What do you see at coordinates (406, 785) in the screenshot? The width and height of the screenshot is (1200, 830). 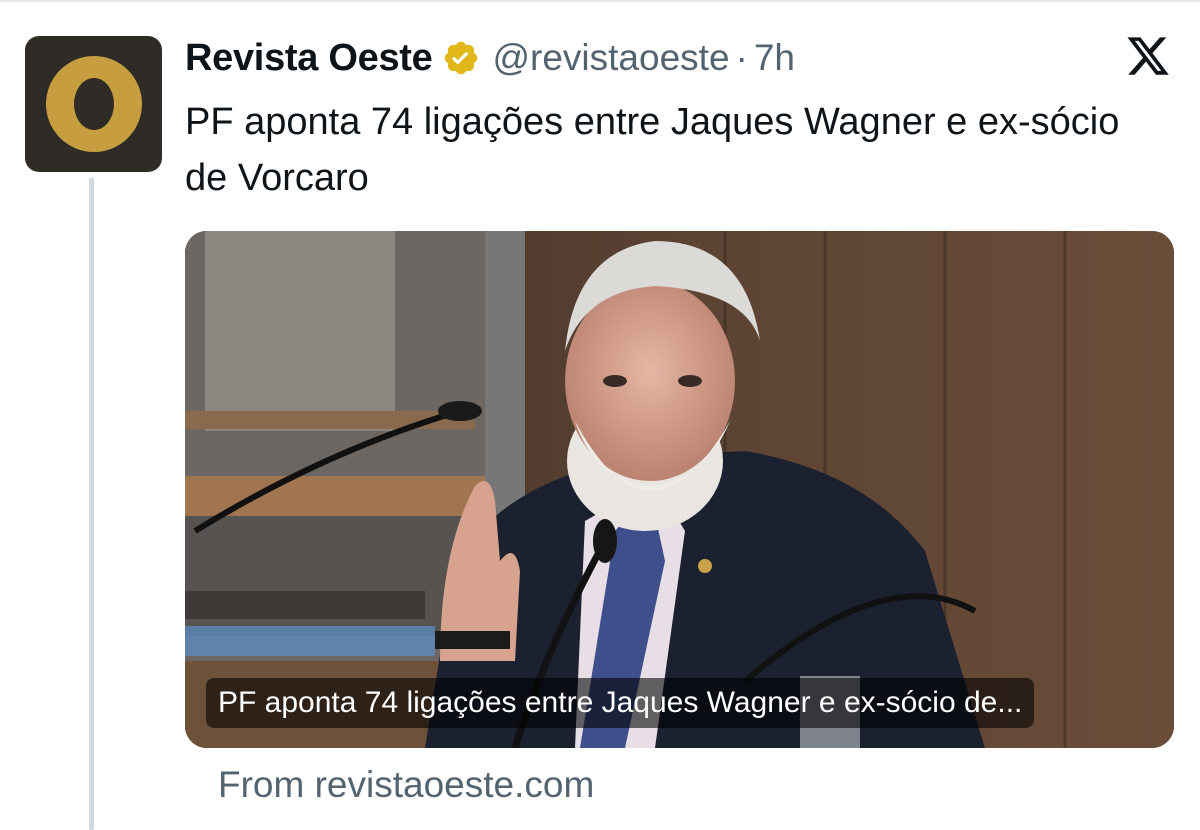 I see `source-link: From revistaoeste.com` at bounding box center [406, 785].